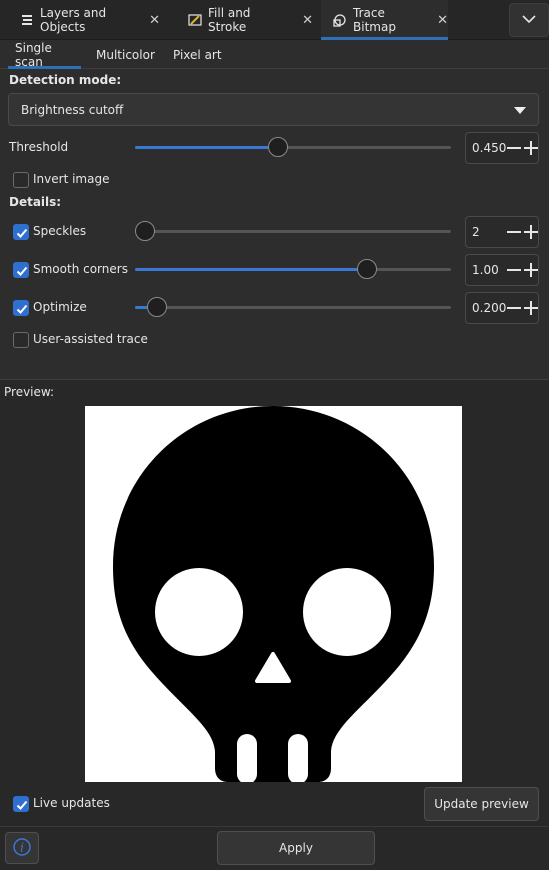 The height and width of the screenshot is (870, 549). What do you see at coordinates (476, 232) in the screenshot?
I see `speckles-value: 2` at bounding box center [476, 232].